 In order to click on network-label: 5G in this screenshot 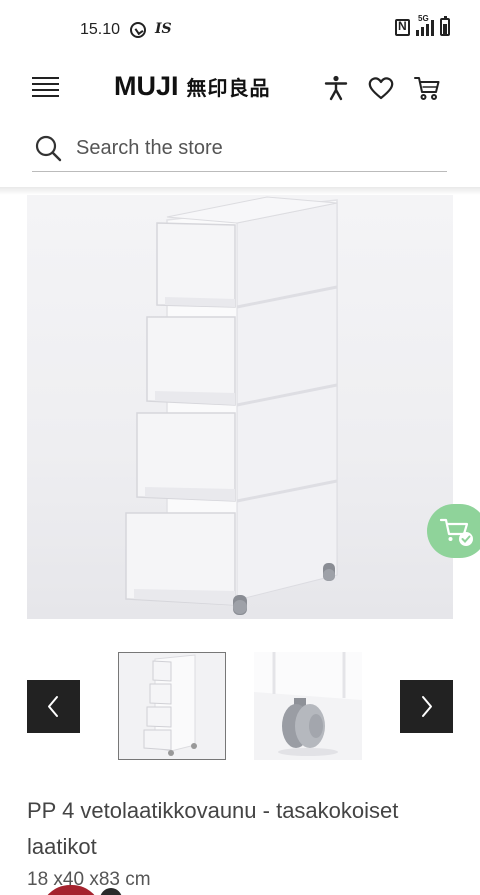, I will do `click(423, 18)`.